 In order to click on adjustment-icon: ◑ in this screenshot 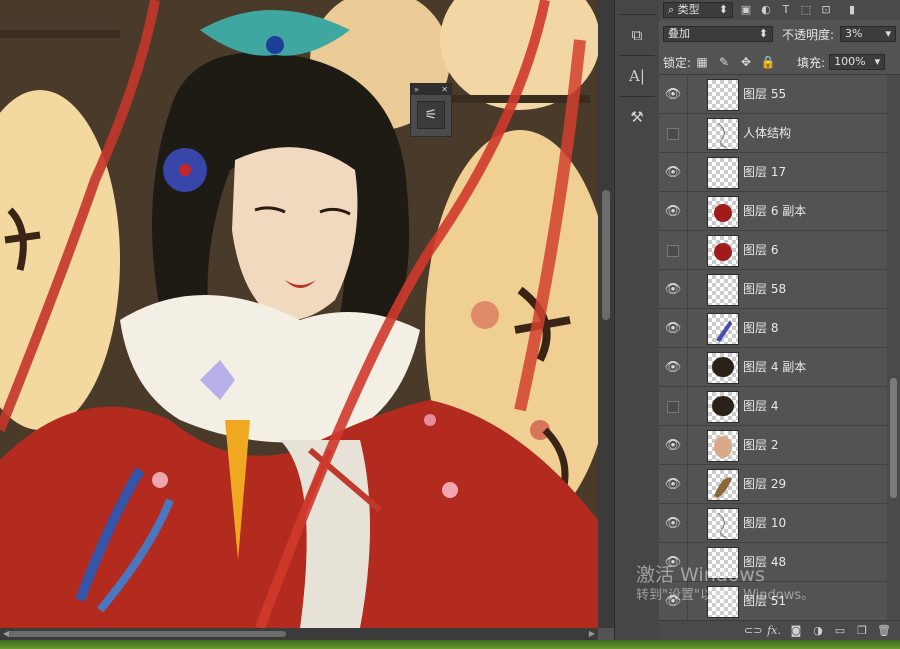, I will do `click(818, 630)`.